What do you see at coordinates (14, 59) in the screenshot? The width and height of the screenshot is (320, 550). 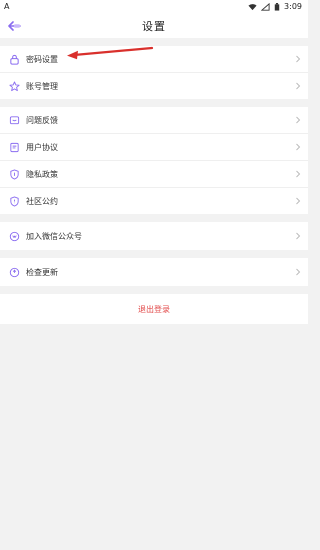 I see `lock-icon` at bounding box center [14, 59].